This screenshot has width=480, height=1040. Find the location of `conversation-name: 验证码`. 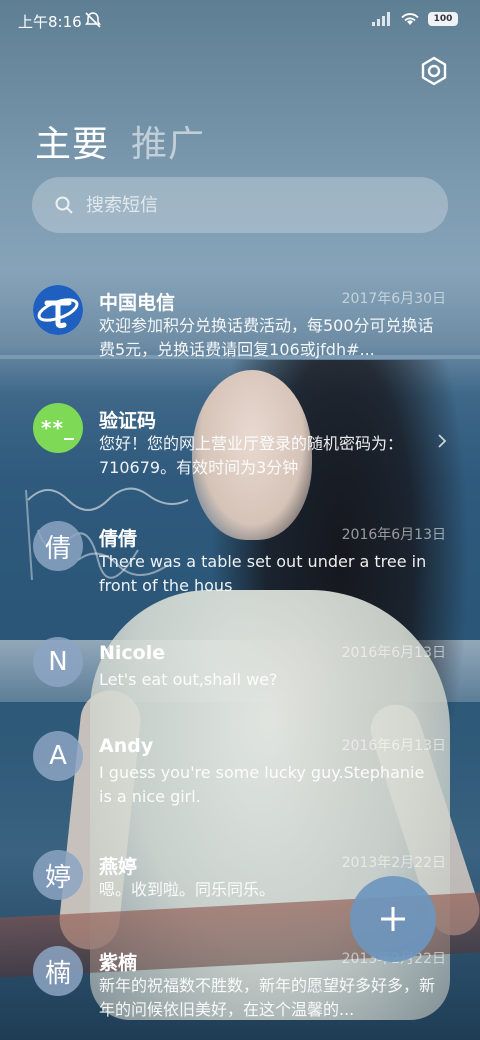

conversation-name: 验证码 is located at coordinates (128, 421).